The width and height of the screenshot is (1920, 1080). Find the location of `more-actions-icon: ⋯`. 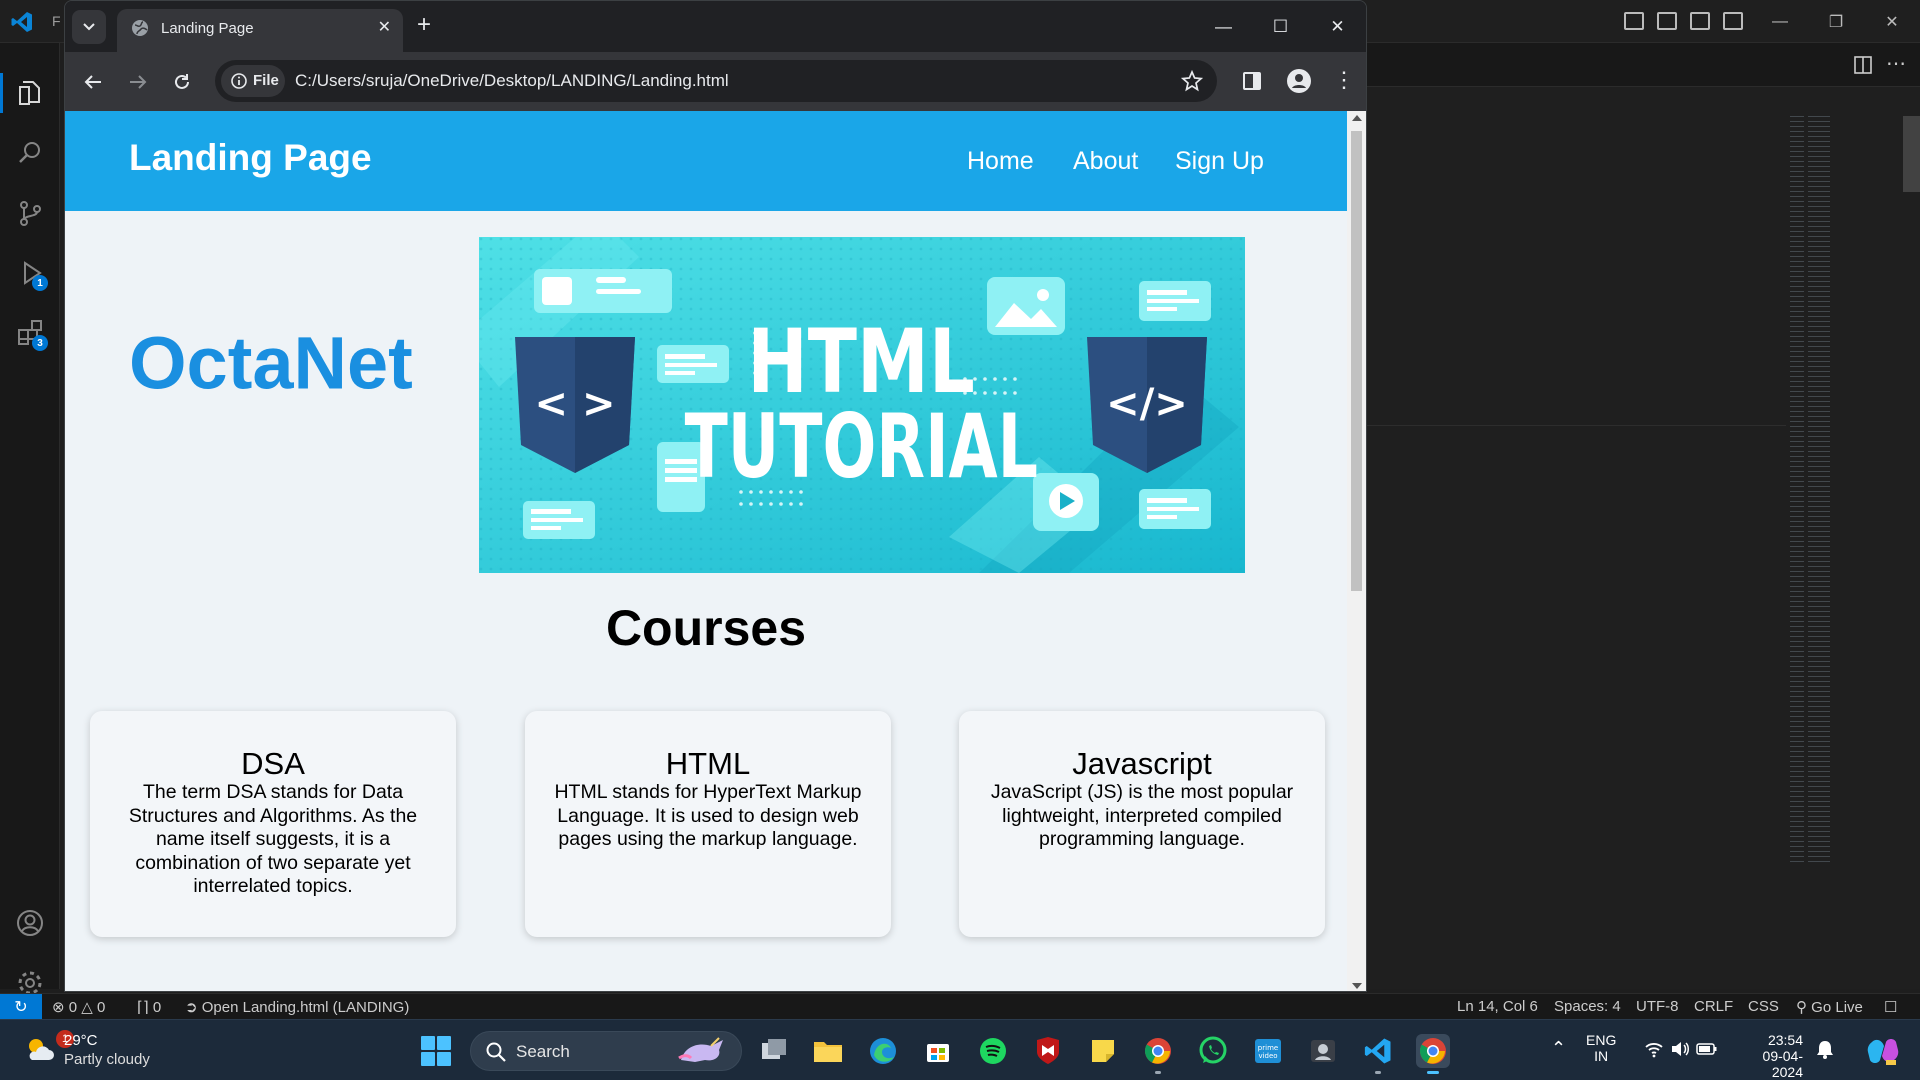

more-actions-icon: ⋯ is located at coordinates (1896, 63).